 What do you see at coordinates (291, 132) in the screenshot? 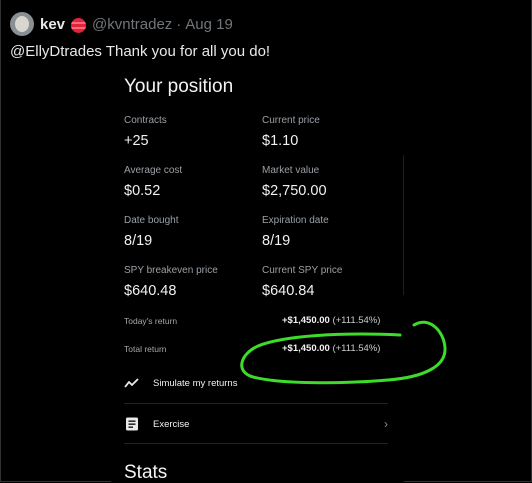
I see `current-price-field: Current price $1.10` at bounding box center [291, 132].